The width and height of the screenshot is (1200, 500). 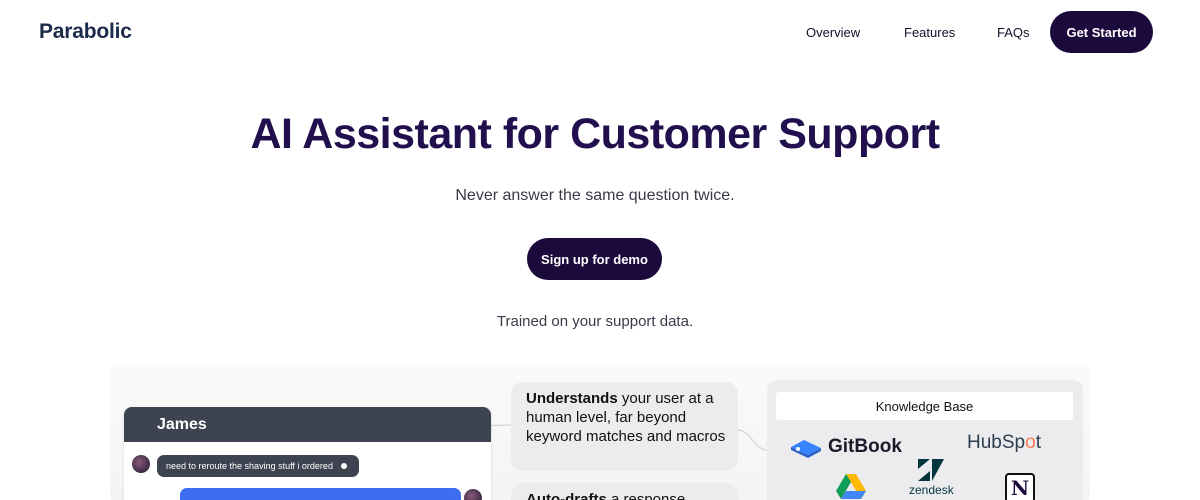 I want to click on hero-subtitle: Never answer the same question twice., so click(x=595, y=195).